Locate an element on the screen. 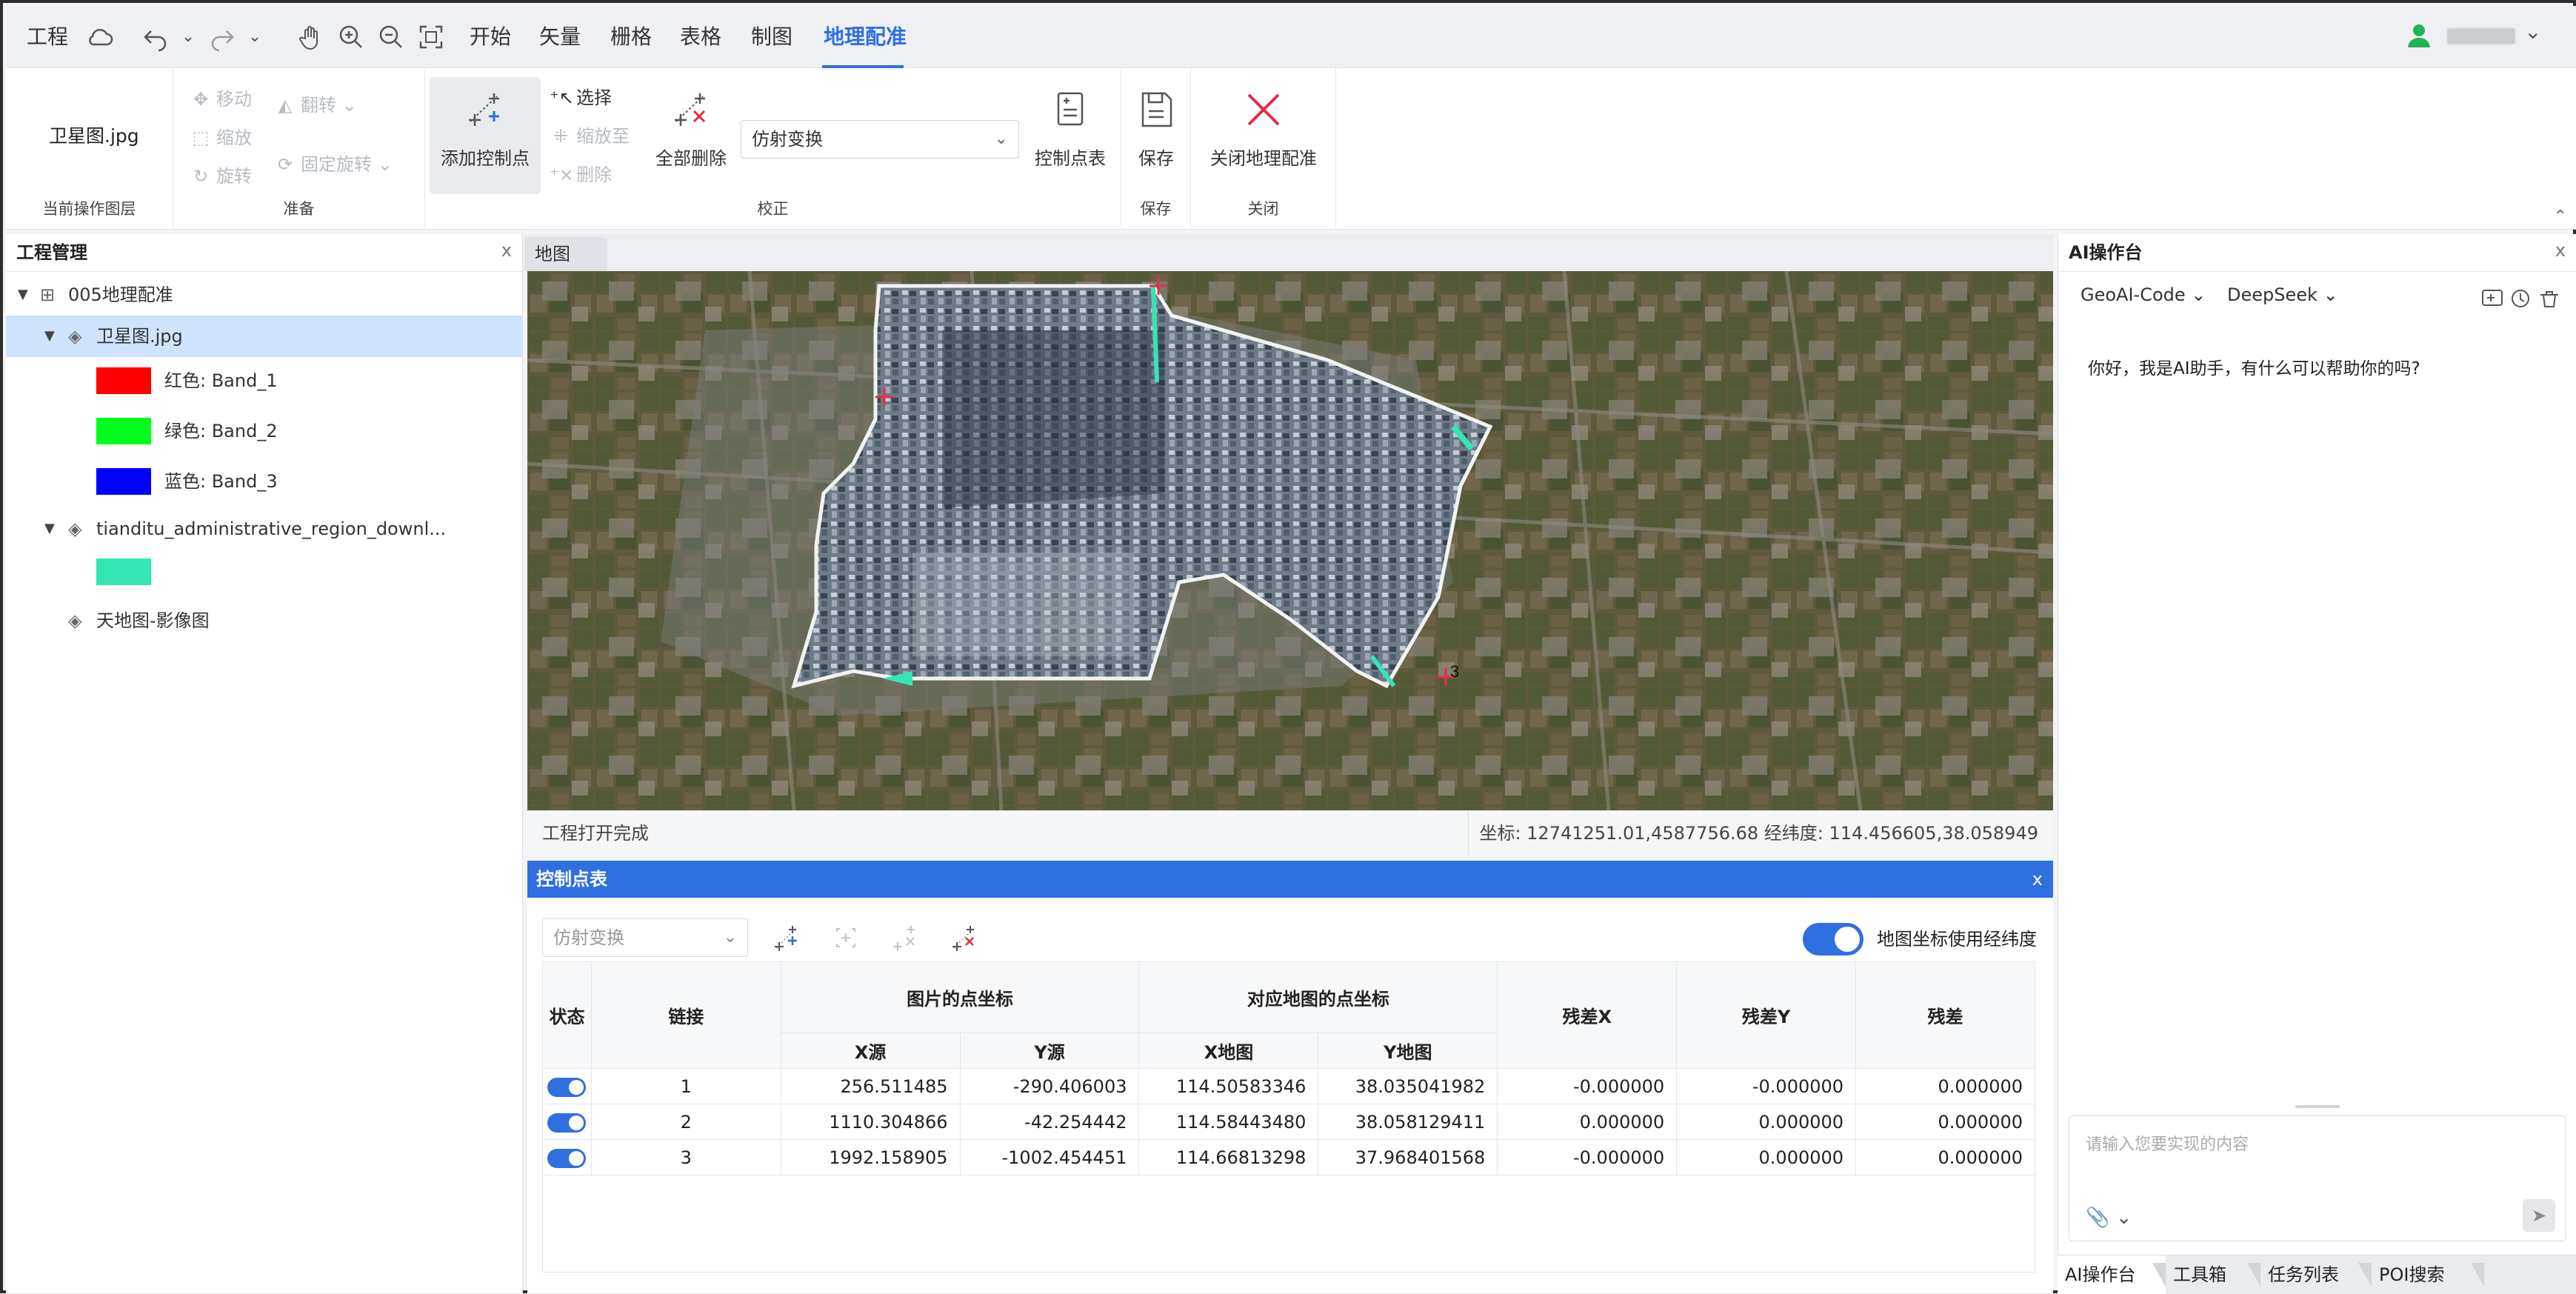 The height and width of the screenshot is (1294, 2576). history-icon is located at coordinates (2520, 298).